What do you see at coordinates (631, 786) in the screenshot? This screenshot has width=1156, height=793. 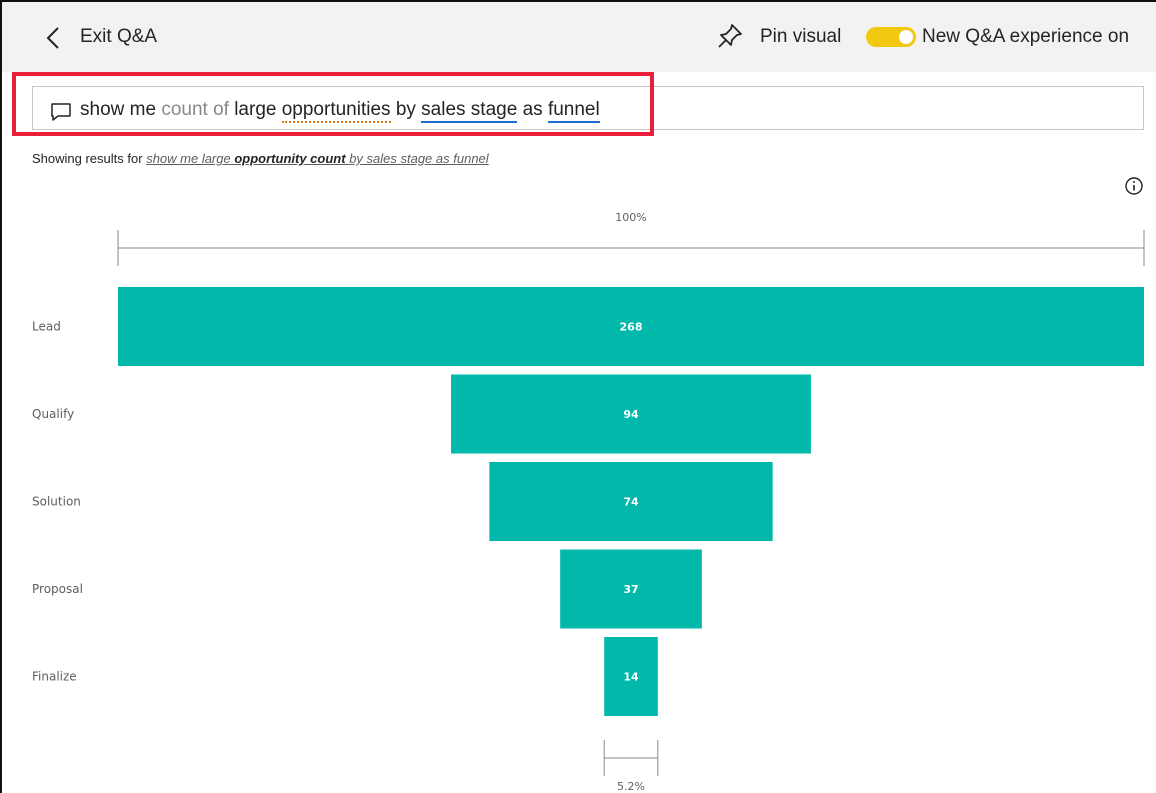 I see `bottom-percent-label: 5.2%` at bounding box center [631, 786].